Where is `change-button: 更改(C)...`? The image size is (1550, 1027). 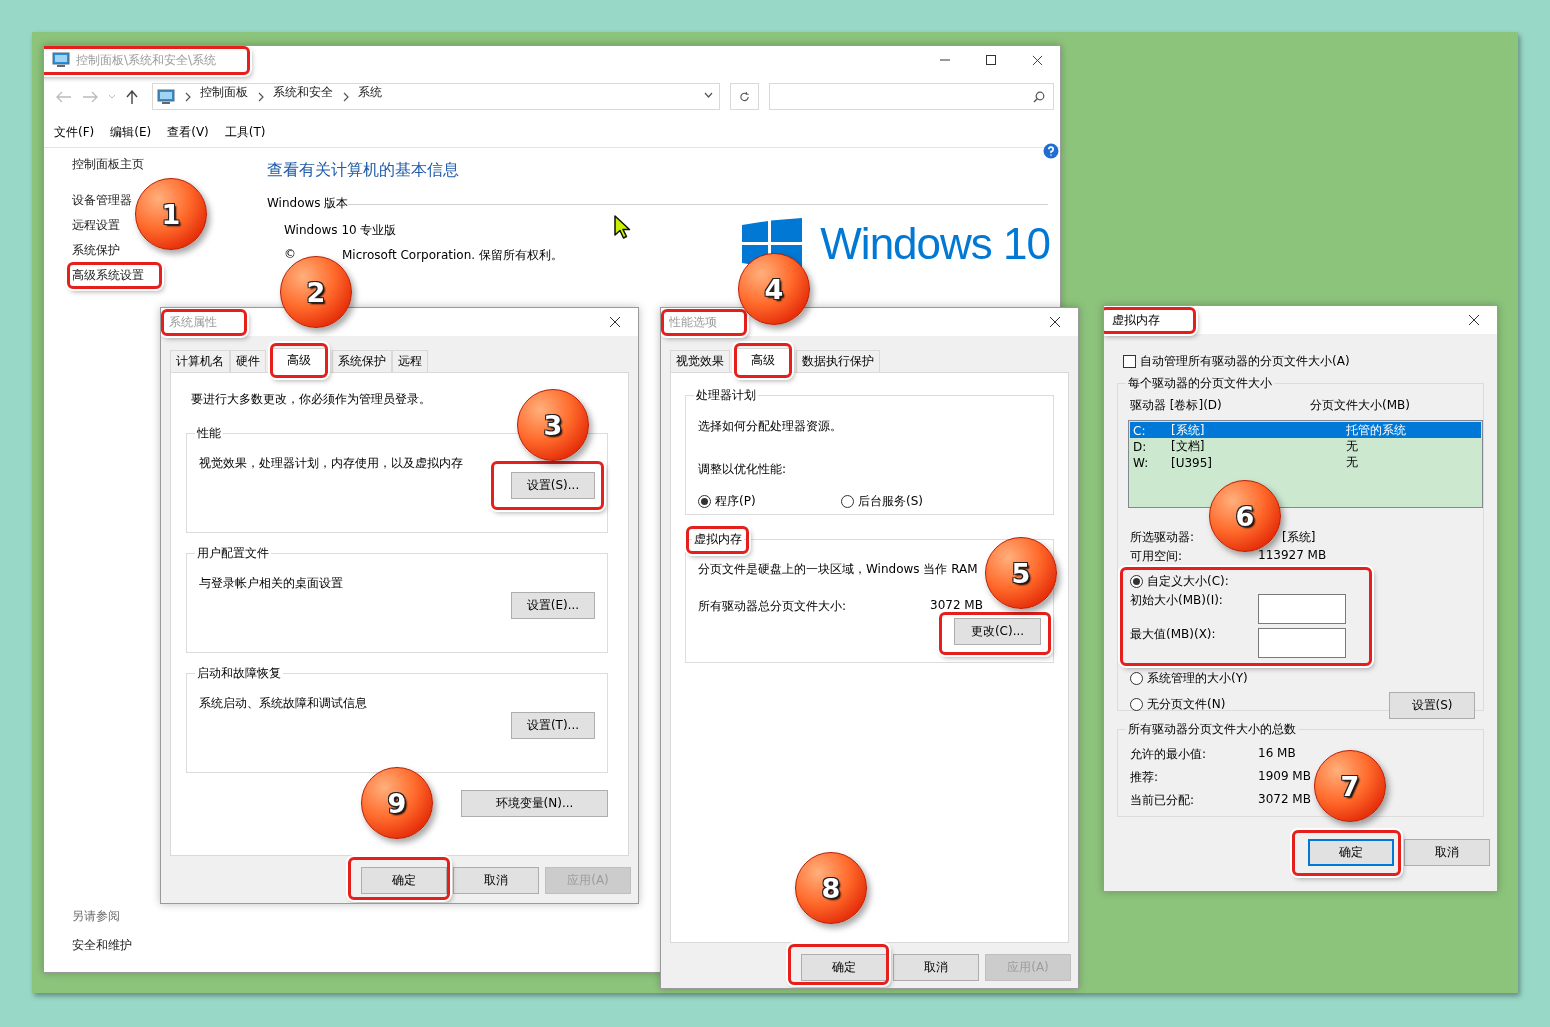 change-button: 更改(C)... is located at coordinates (997, 631).